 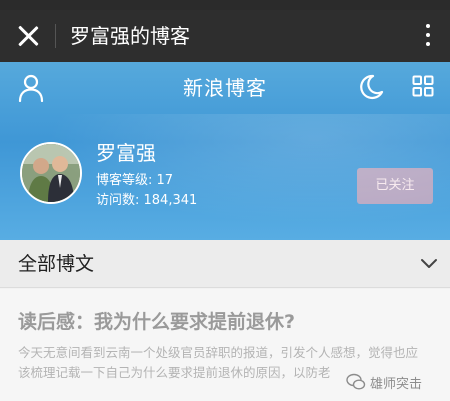 I want to click on webview-titlebar: 罗富强的博客, so click(x=225, y=36).